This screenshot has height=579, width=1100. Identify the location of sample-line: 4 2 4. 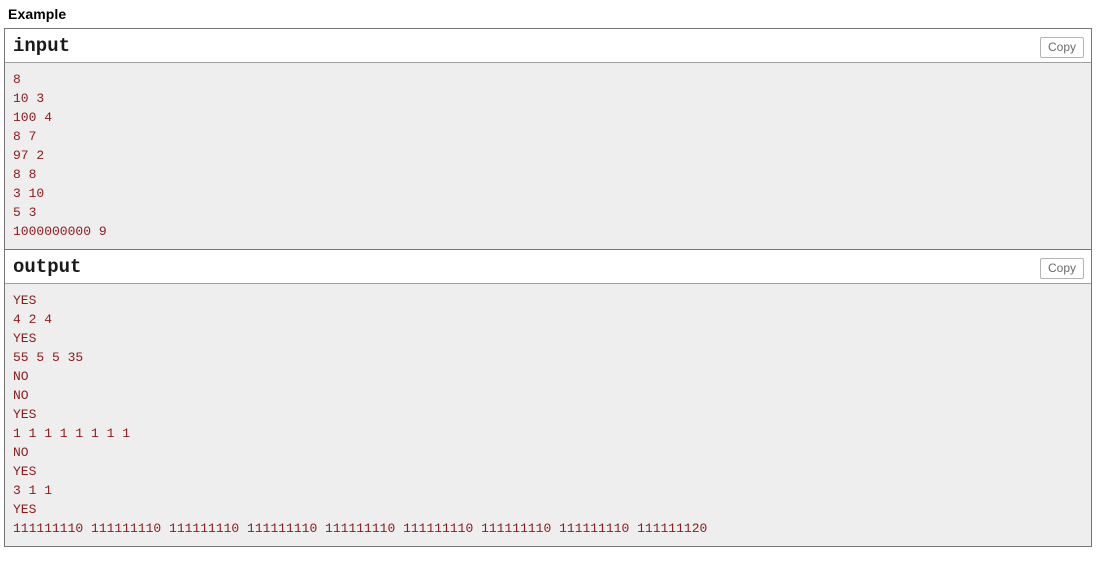
(33, 319).